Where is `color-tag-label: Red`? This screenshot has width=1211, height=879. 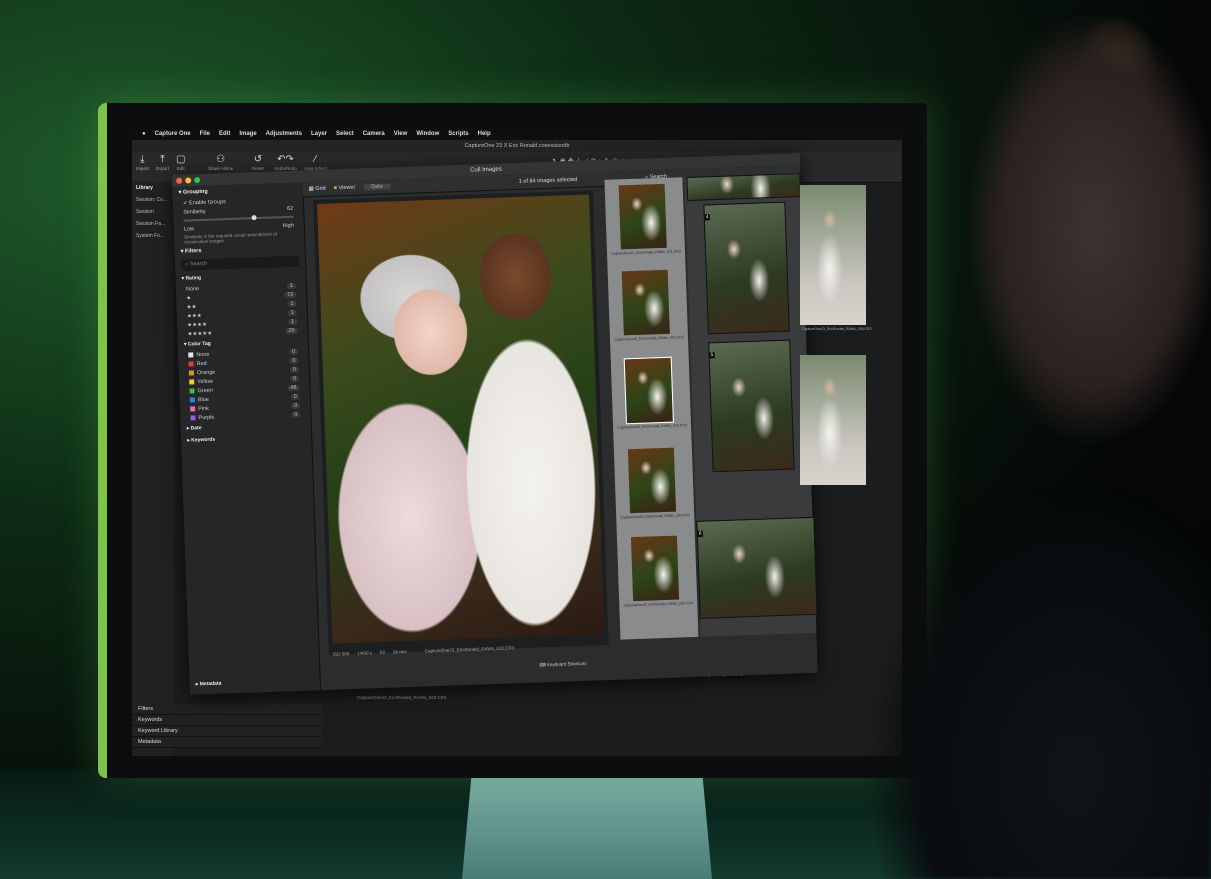
color-tag-label: Red is located at coordinates (201, 363).